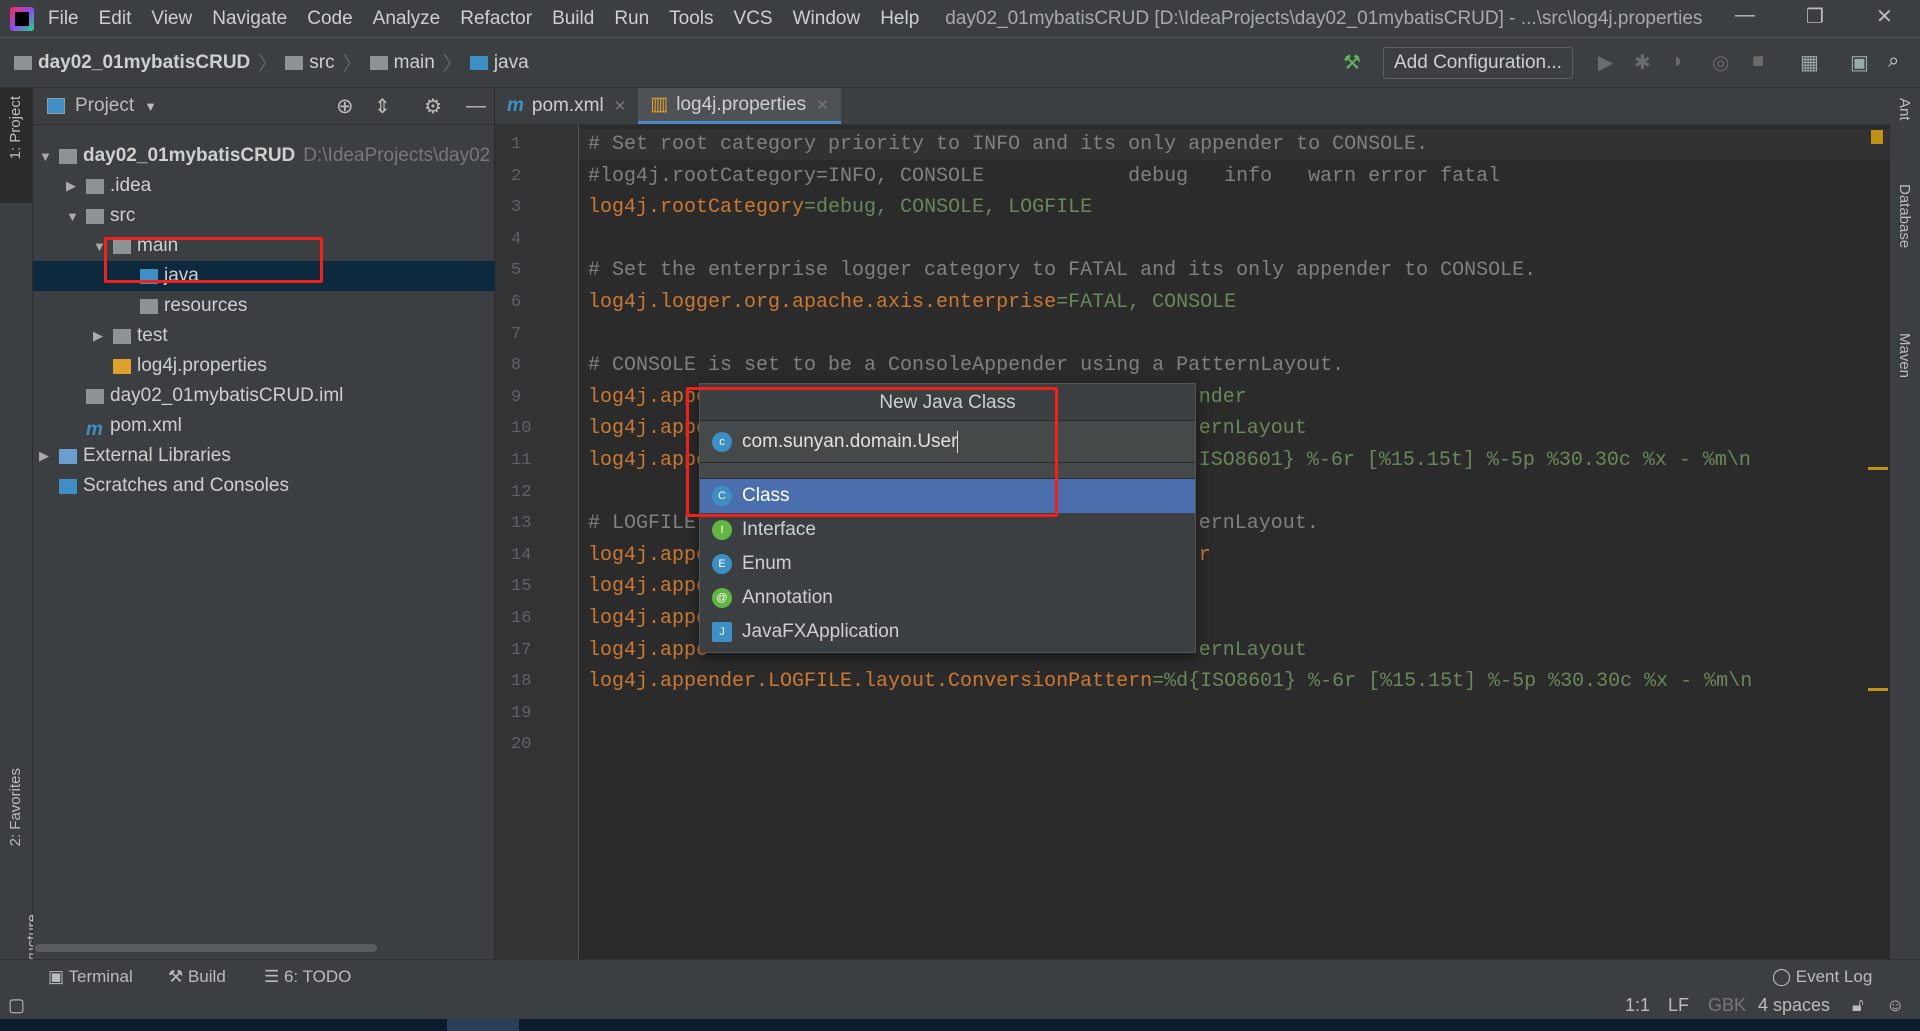 The width and height of the screenshot is (1920, 1031). What do you see at coordinates (115, 19) in the screenshot?
I see `menu-edit: Edit` at bounding box center [115, 19].